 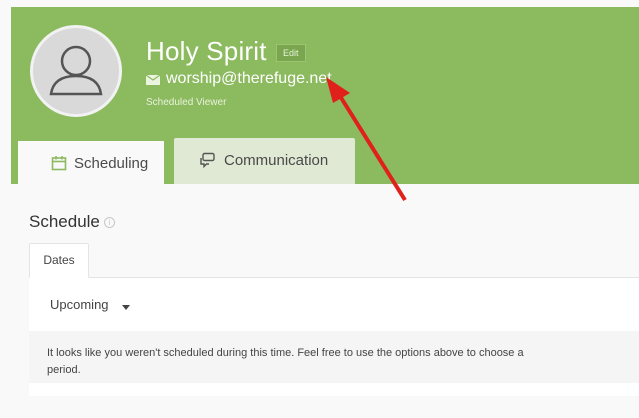 What do you see at coordinates (64, 221) in the screenshot?
I see `schedule-title: Schedule` at bounding box center [64, 221].